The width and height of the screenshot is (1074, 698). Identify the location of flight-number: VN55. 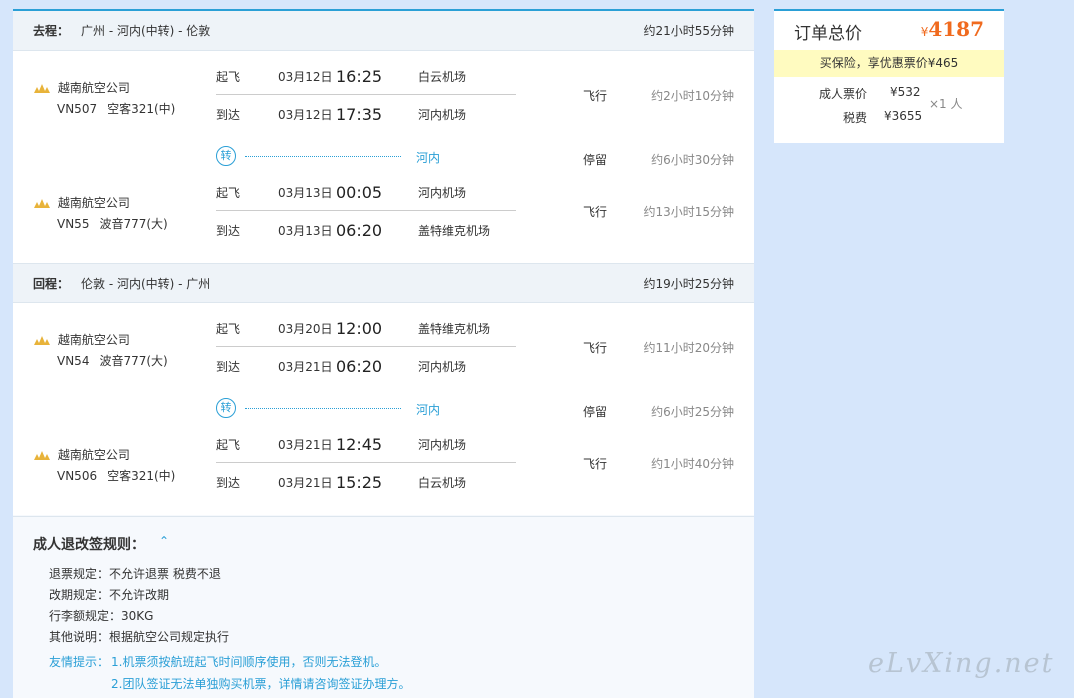
(73, 224).